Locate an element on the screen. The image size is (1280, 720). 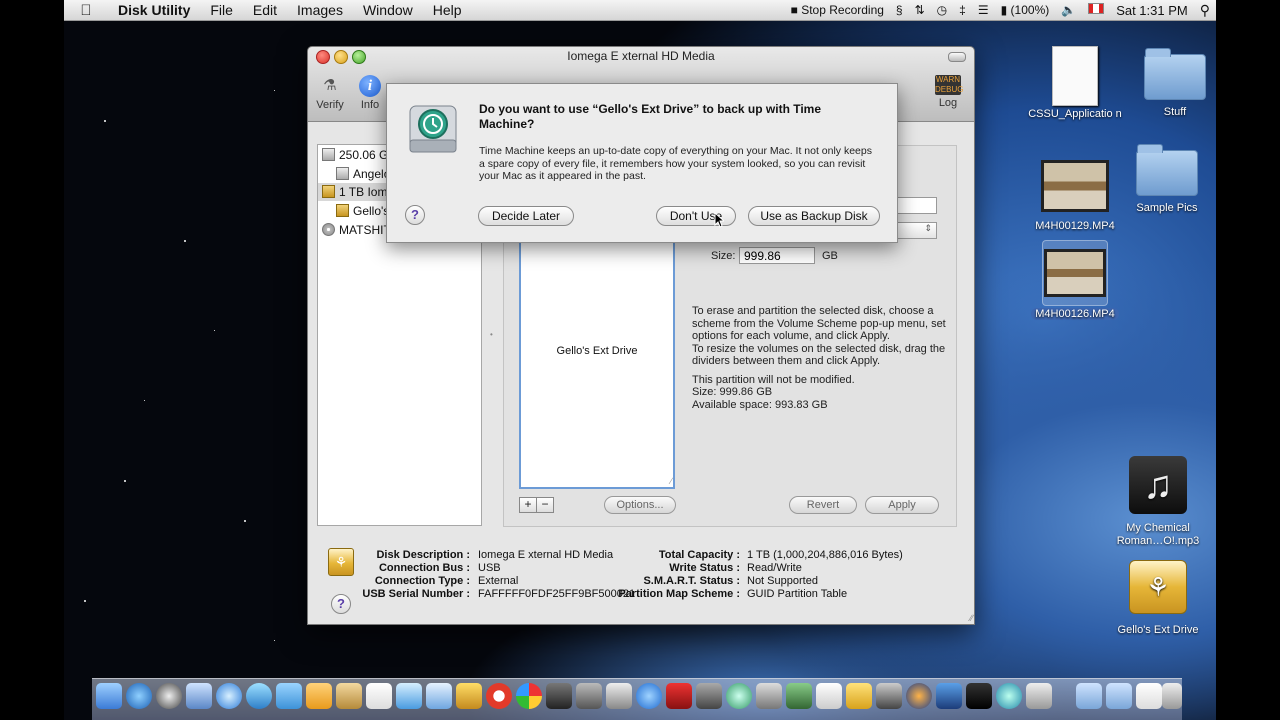
preview-icon is located at coordinates (199, 696).